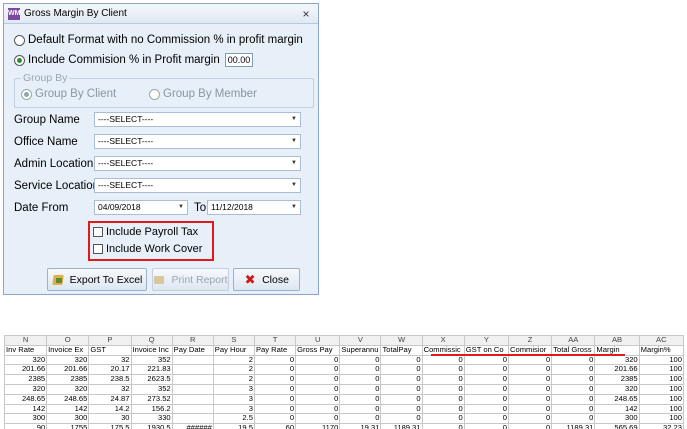  Describe the element at coordinates (151, 399) in the screenshot. I see `table-cell: 273.52` at that location.